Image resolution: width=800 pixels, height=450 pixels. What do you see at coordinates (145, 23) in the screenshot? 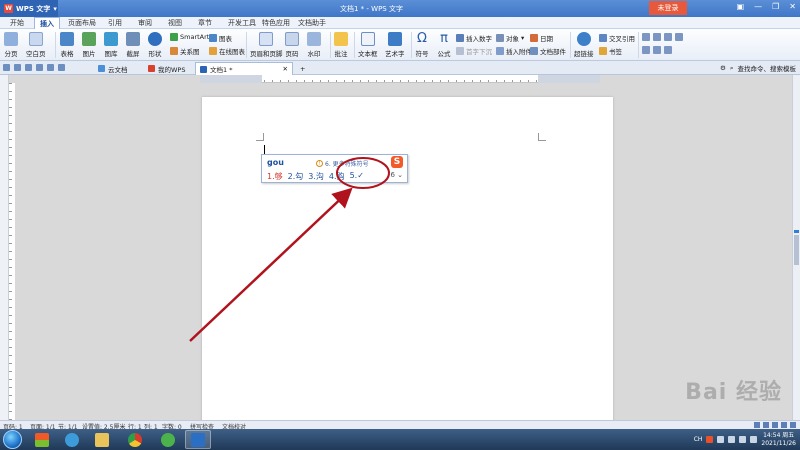
I see `tab-review: 审阅` at bounding box center [145, 23].